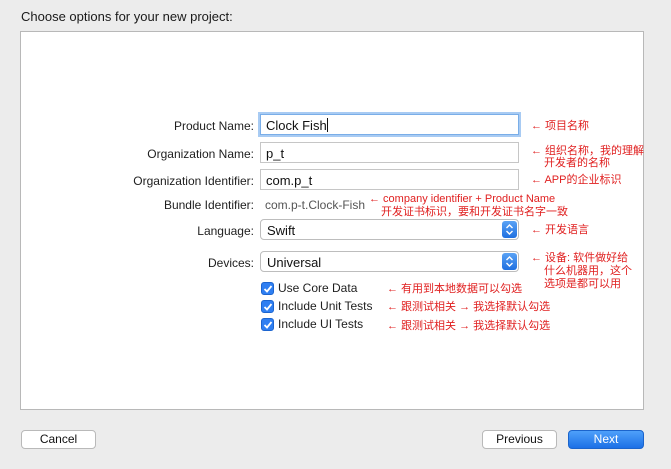 Image resolution: width=671 pixels, height=469 pixels. Describe the element at coordinates (606, 439) in the screenshot. I see `next-button: Next` at that location.